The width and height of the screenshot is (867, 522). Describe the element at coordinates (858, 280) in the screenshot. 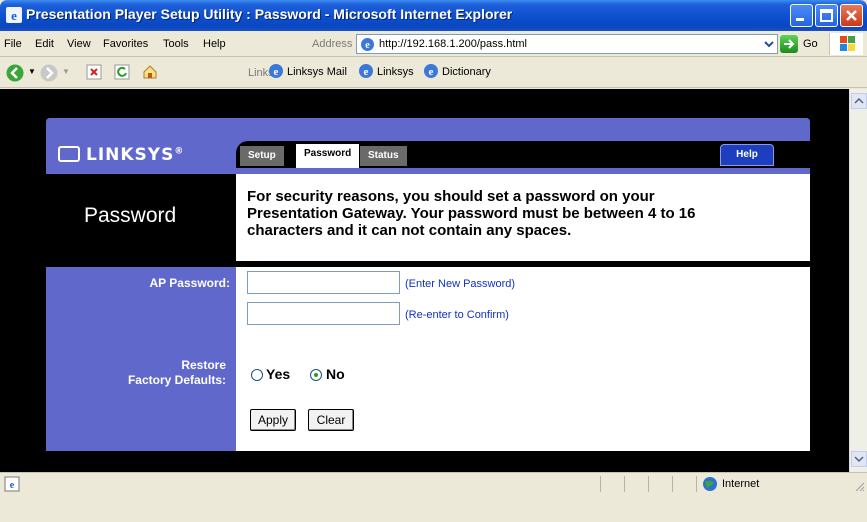

I see `vertical-scrollbar` at that location.